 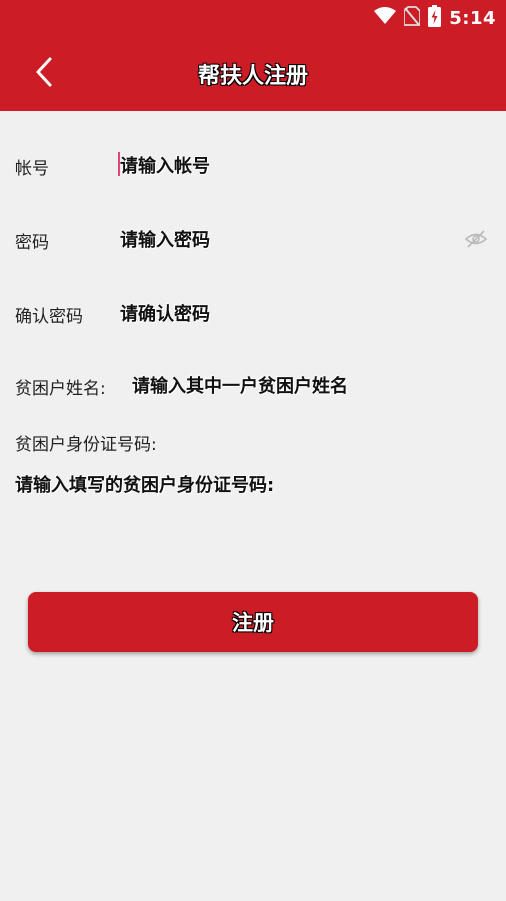 I want to click on battery-charging-icon, so click(x=435, y=18).